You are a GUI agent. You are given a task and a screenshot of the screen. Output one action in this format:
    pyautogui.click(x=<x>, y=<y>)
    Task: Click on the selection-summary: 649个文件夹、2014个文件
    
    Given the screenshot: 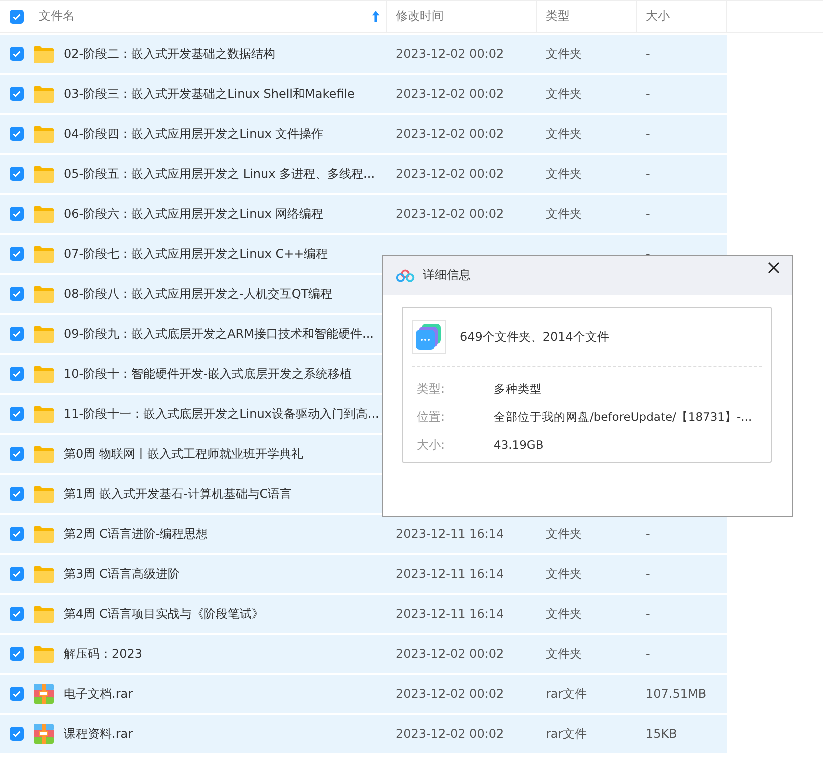 What is the action you would take?
    pyautogui.click(x=535, y=337)
    